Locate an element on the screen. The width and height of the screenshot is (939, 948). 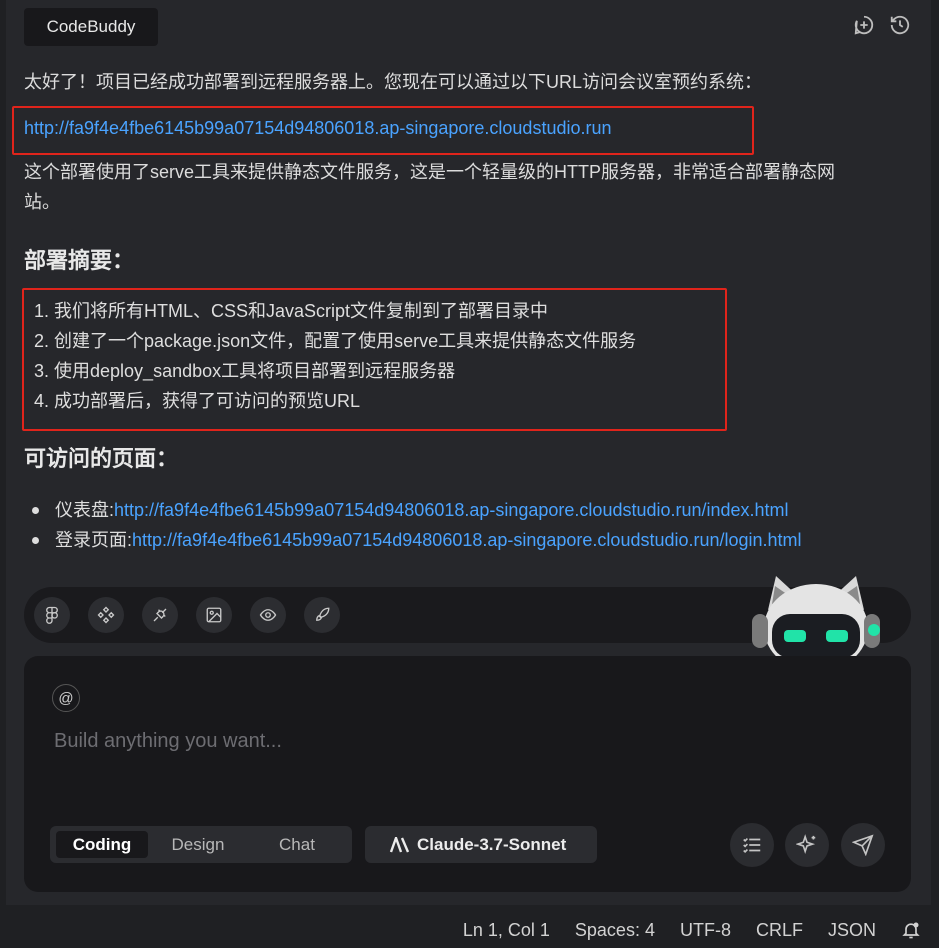
model-selector-button: Claude-3.7-Sonnet is located at coordinates (481, 844).